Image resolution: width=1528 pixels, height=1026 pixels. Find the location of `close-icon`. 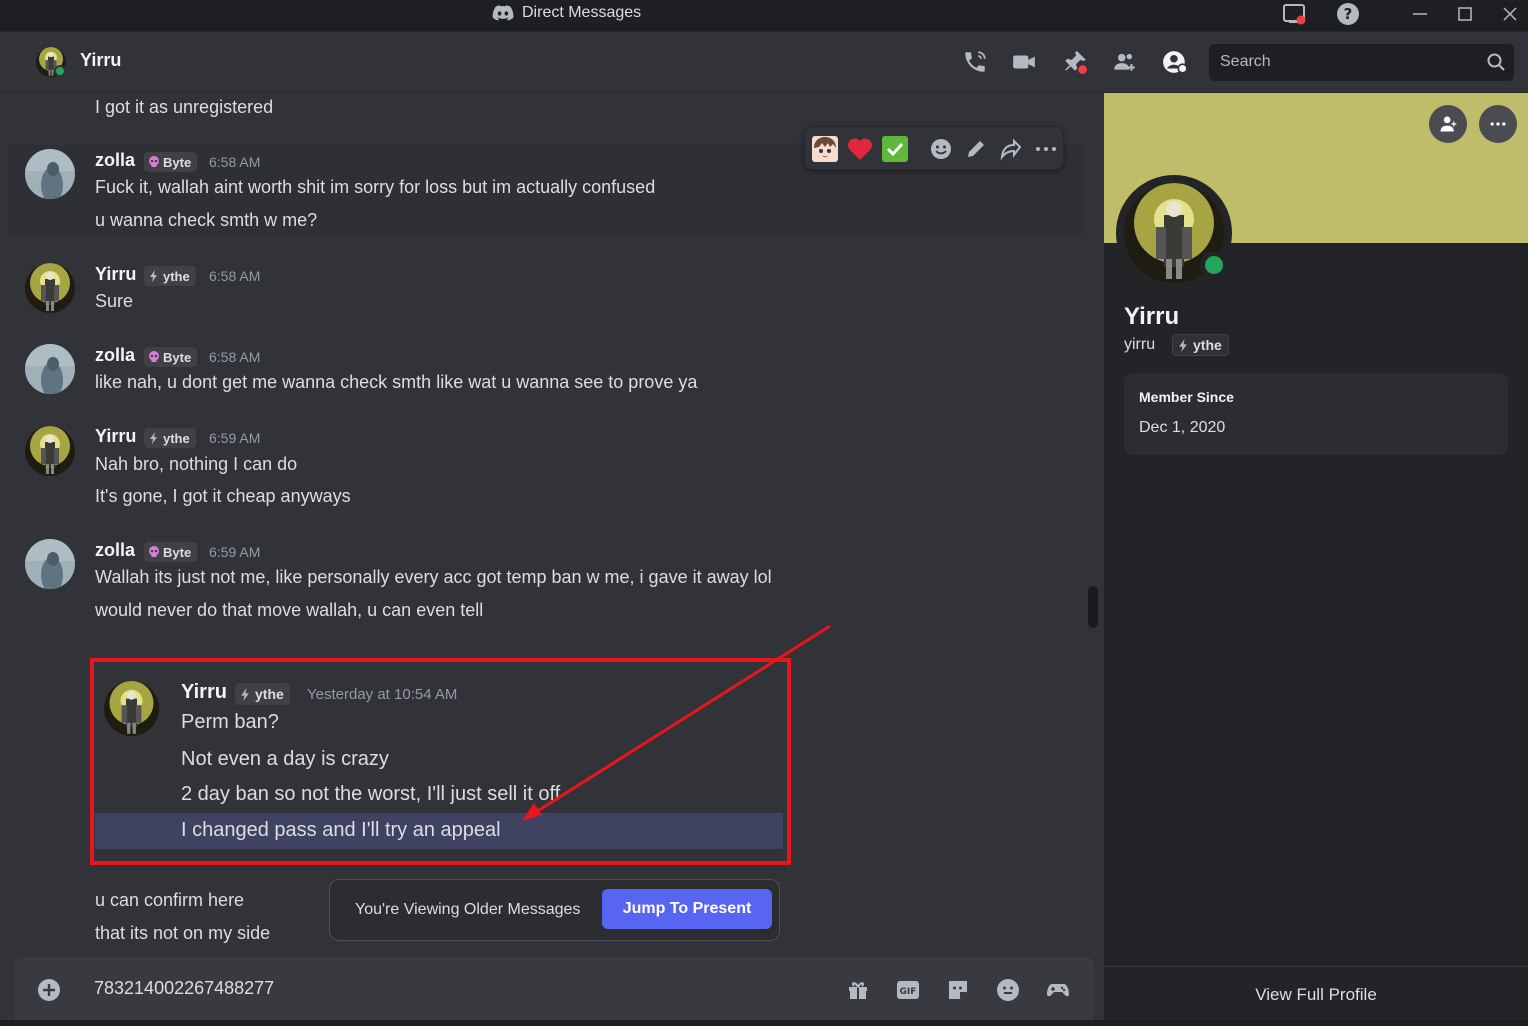

close-icon is located at coordinates (1510, 14).